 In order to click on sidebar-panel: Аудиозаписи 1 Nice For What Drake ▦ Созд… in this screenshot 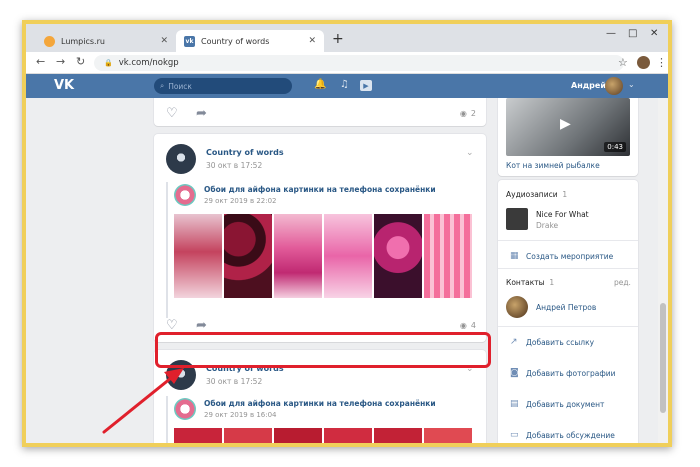, I will do `click(568, 311)`.